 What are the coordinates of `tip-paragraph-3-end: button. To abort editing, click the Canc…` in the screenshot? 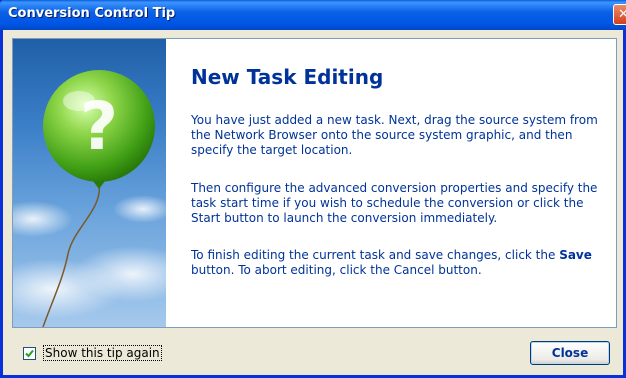 It's located at (336, 270).